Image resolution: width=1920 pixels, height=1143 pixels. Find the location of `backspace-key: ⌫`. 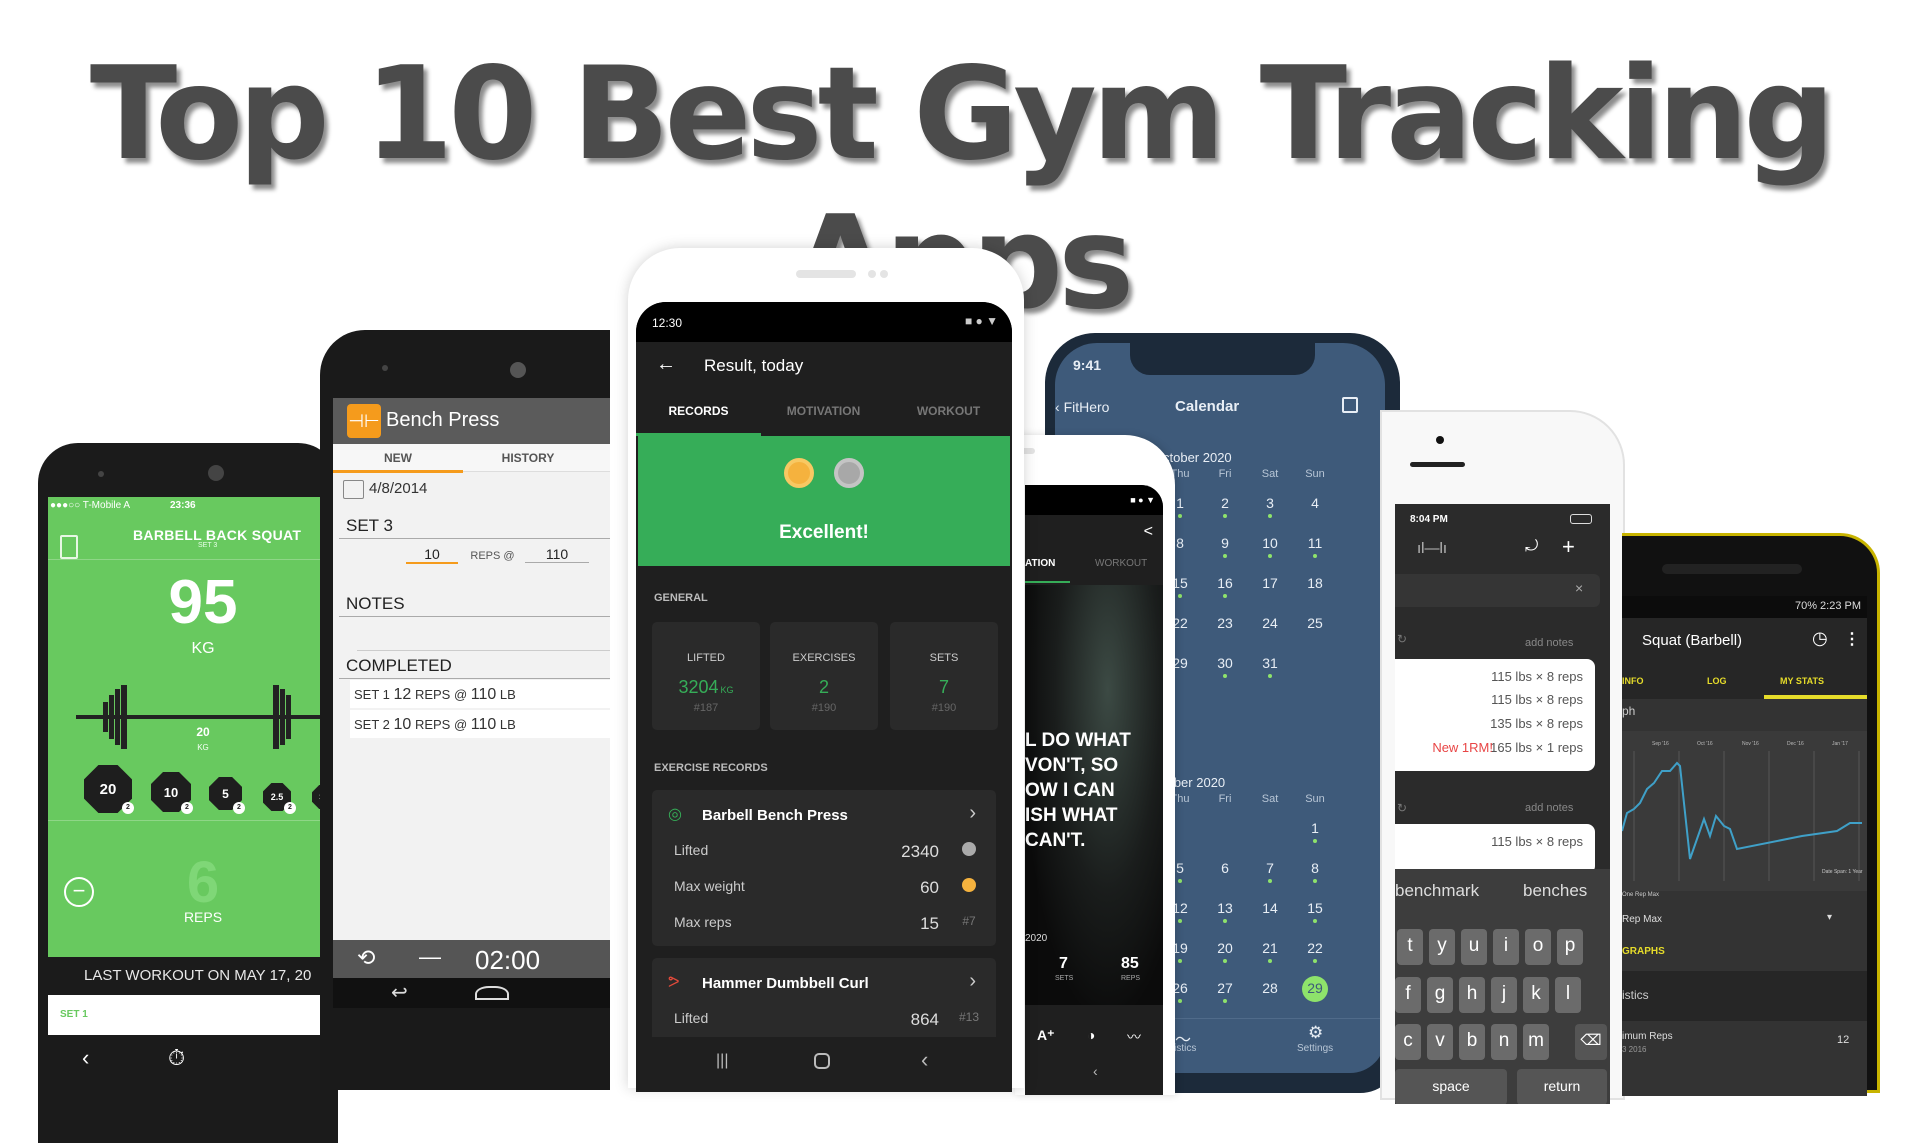

backspace-key: ⌫ is located at coordinates (1591, 1042).